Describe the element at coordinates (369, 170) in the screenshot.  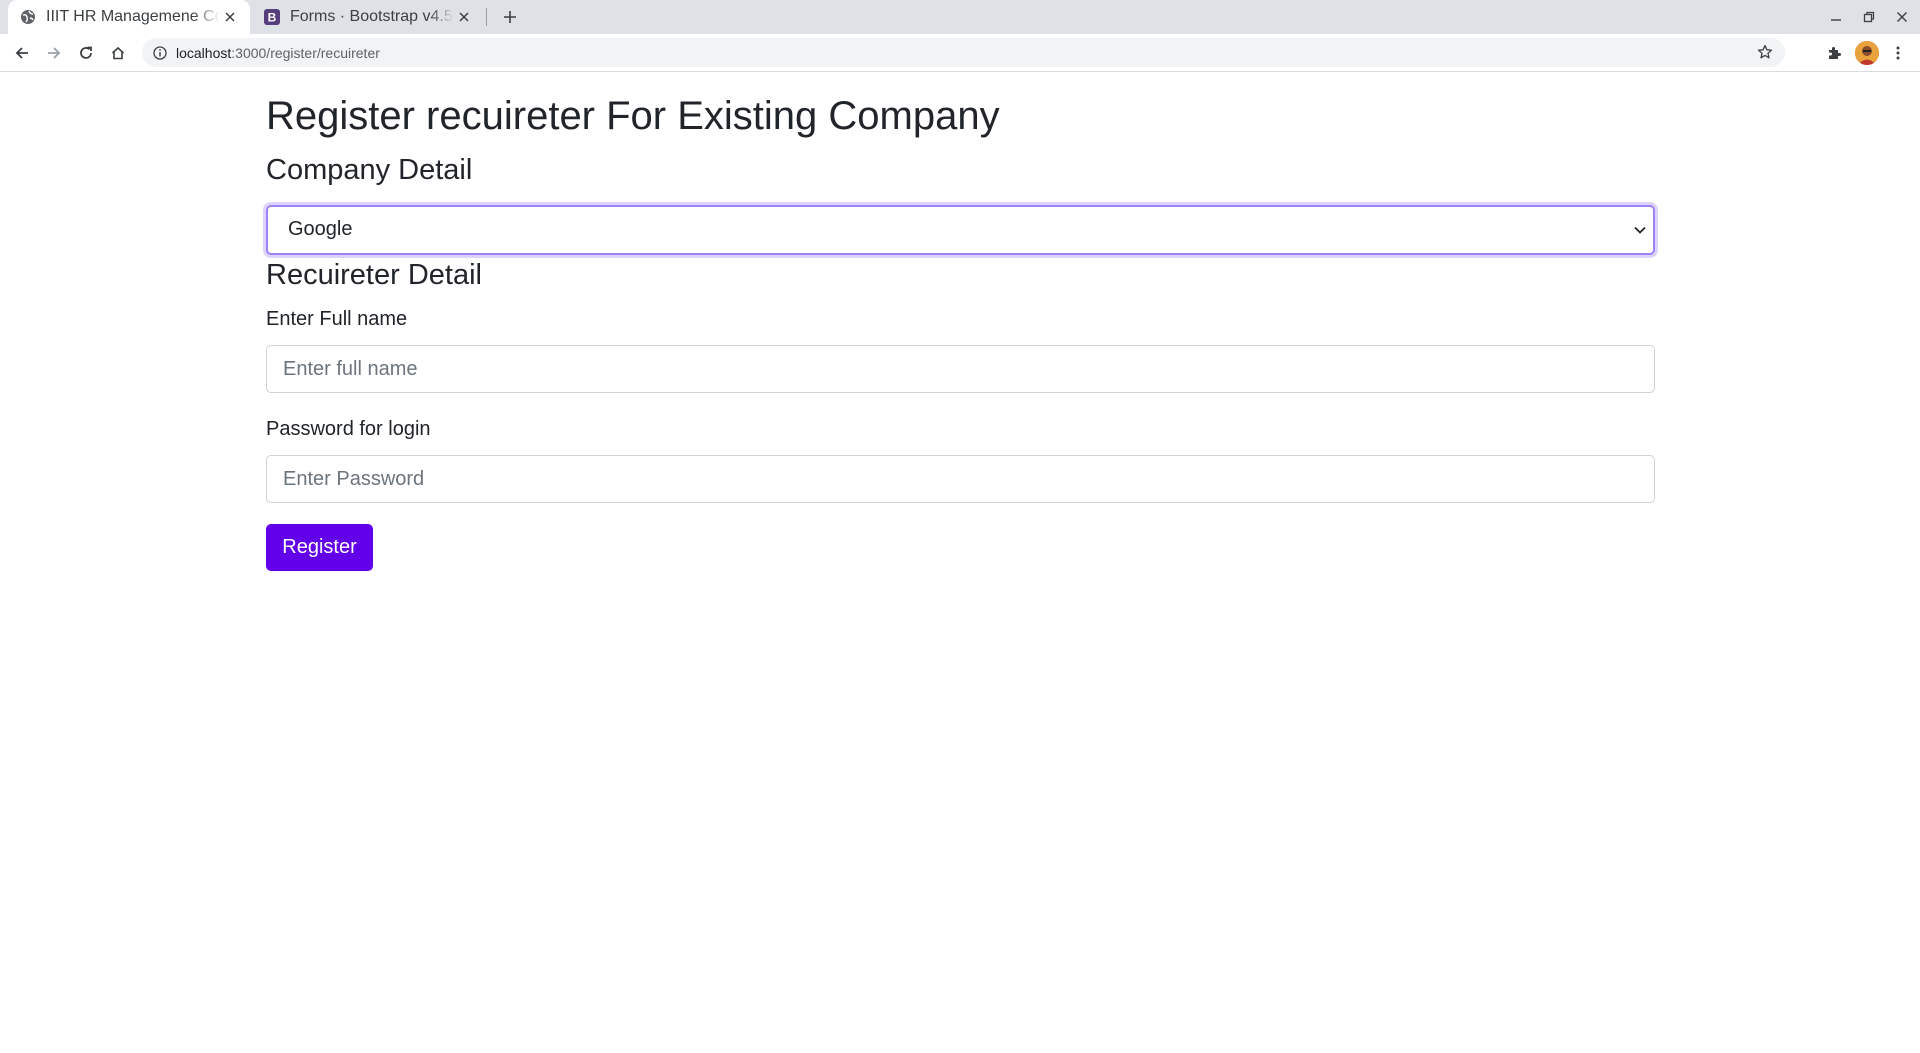
I see `company-section-title: Company Detail` at that location.